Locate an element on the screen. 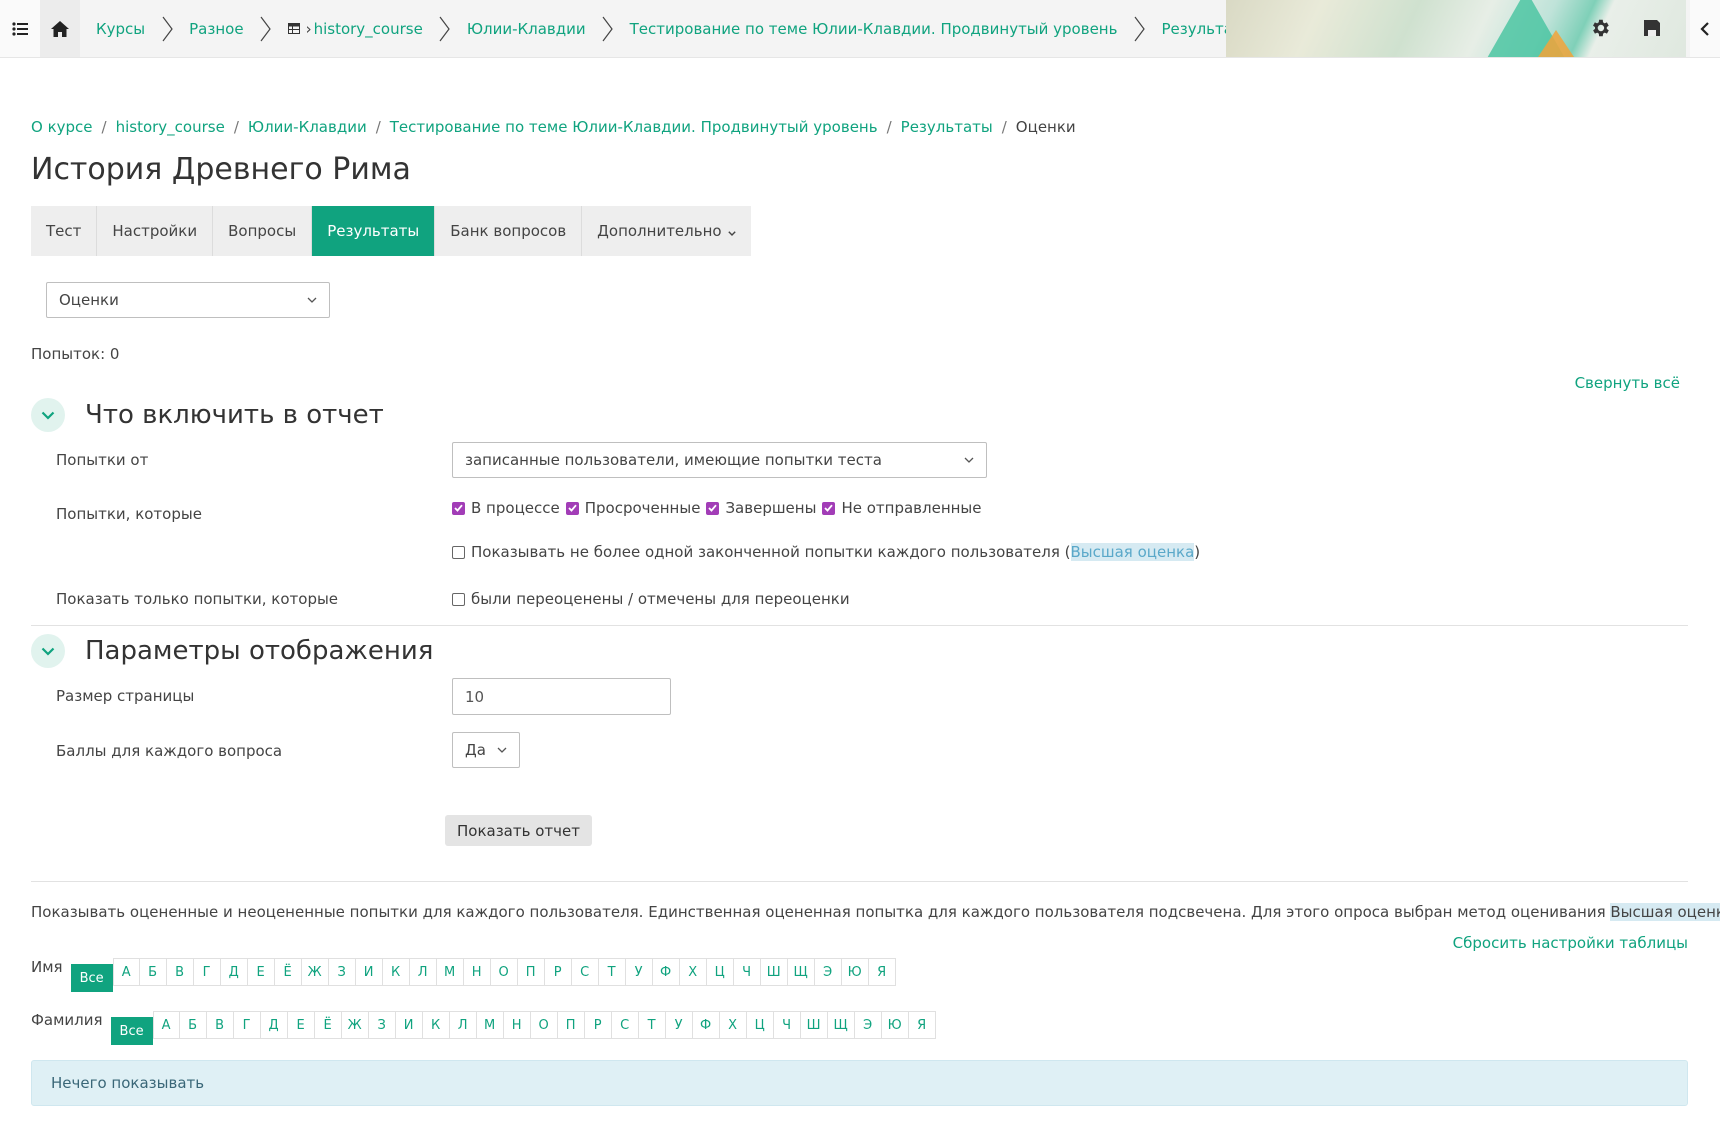  marks-per-question-select: Да is located at coordinates (486, 750).